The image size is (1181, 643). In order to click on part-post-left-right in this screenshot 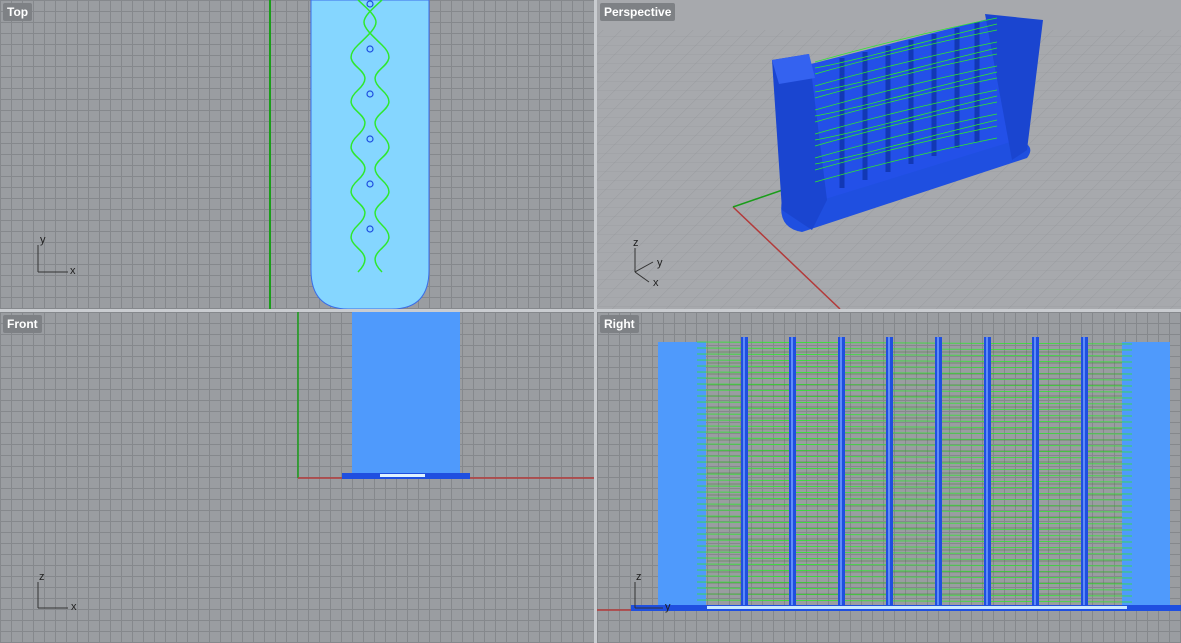, I will do `click(682, 474)`.